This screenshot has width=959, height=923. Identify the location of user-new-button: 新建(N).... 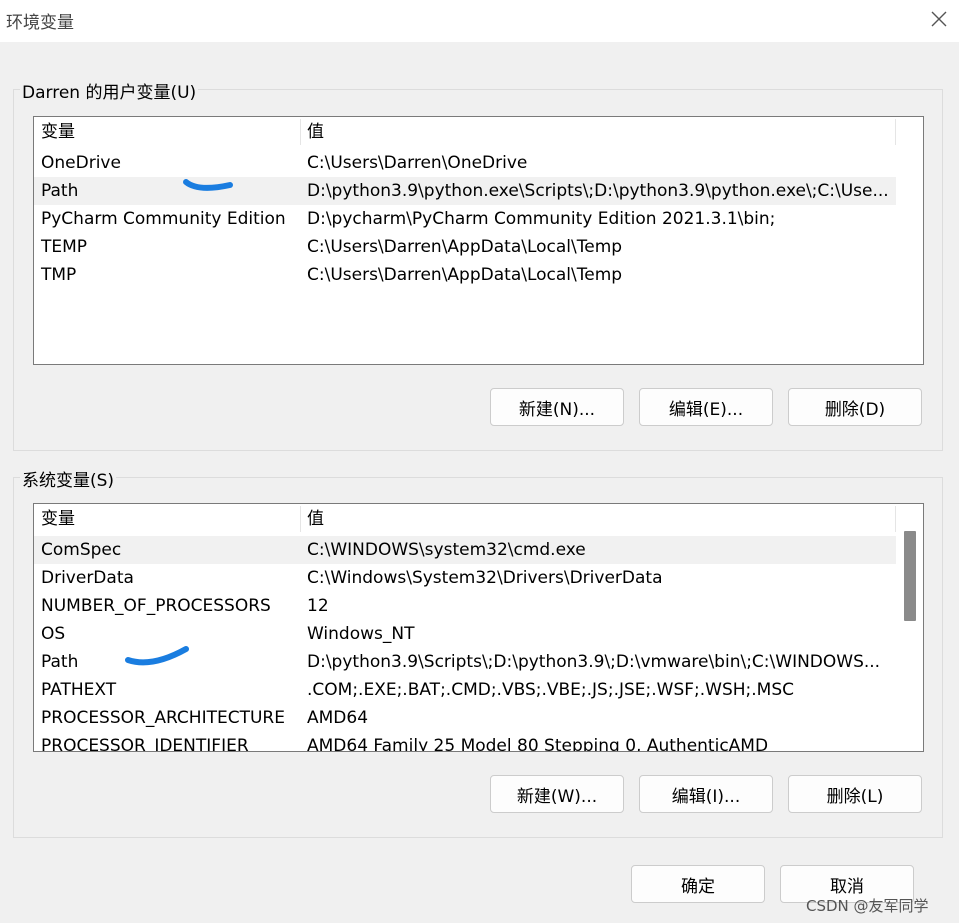
(557, 407).